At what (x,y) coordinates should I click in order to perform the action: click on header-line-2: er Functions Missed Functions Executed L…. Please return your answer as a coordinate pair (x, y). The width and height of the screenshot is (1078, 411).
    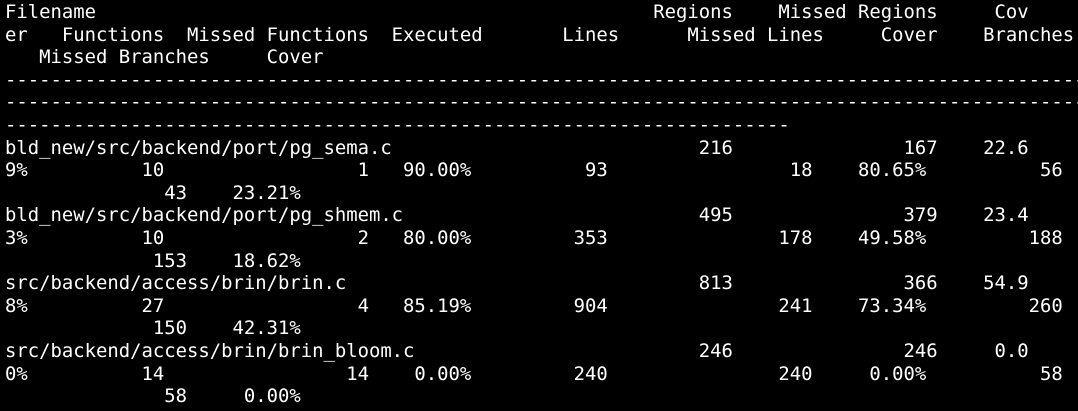
    Looking at the image, I should click on (540, 34).